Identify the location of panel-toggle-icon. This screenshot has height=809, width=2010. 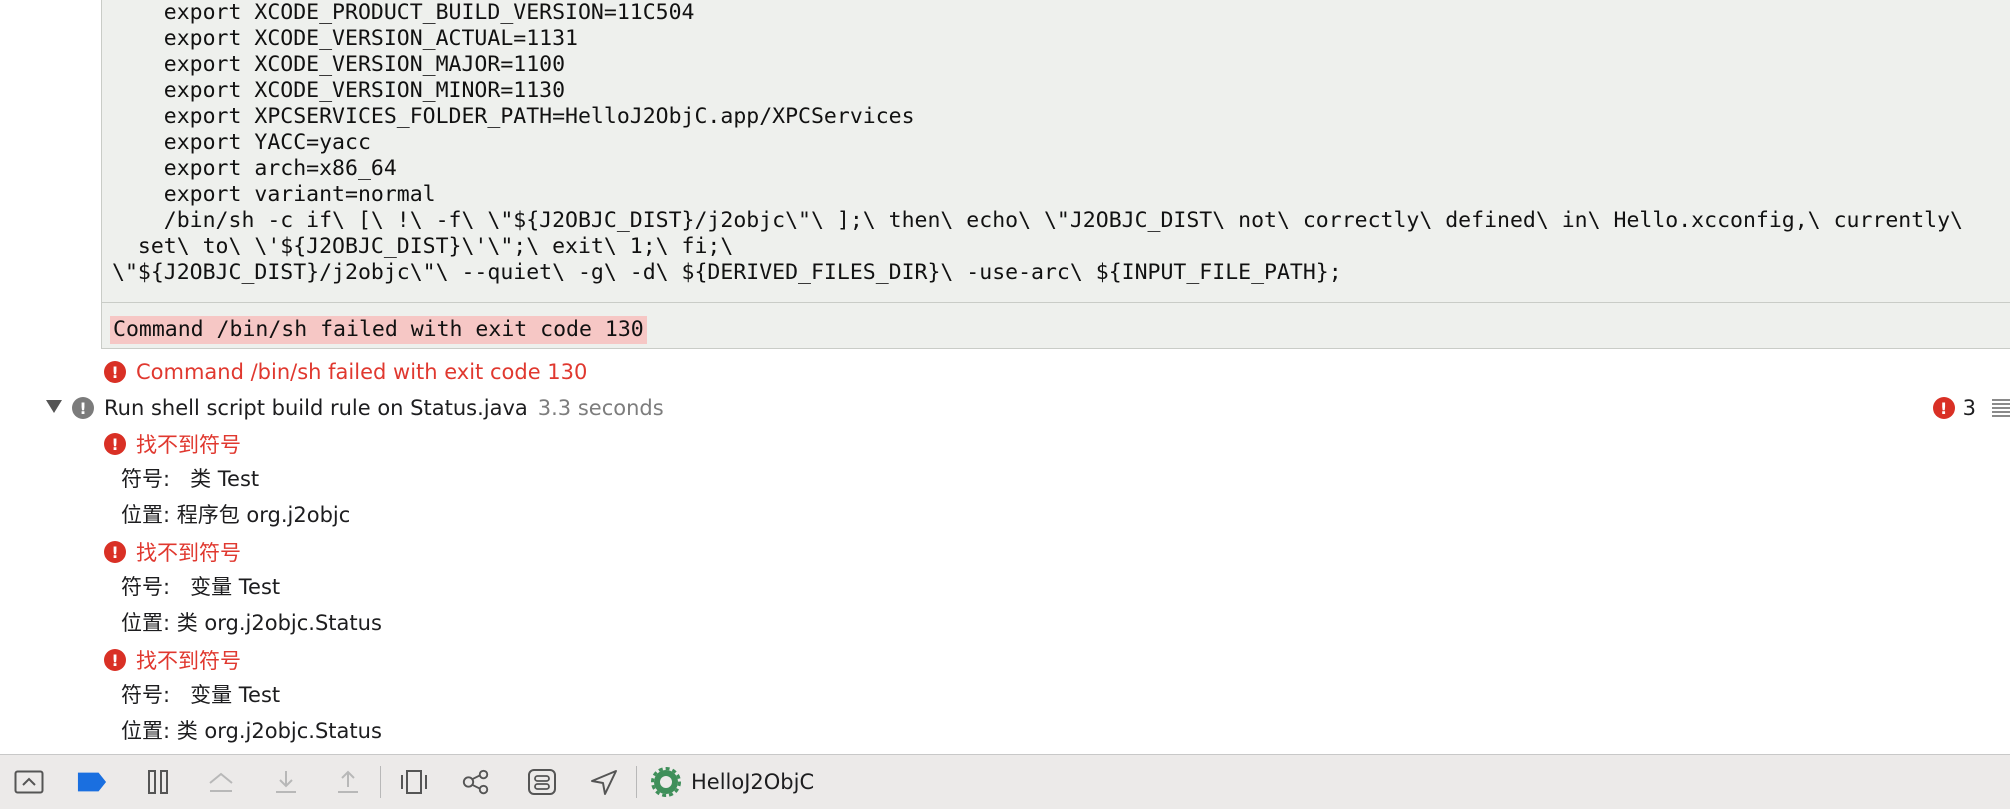
(29, 782).